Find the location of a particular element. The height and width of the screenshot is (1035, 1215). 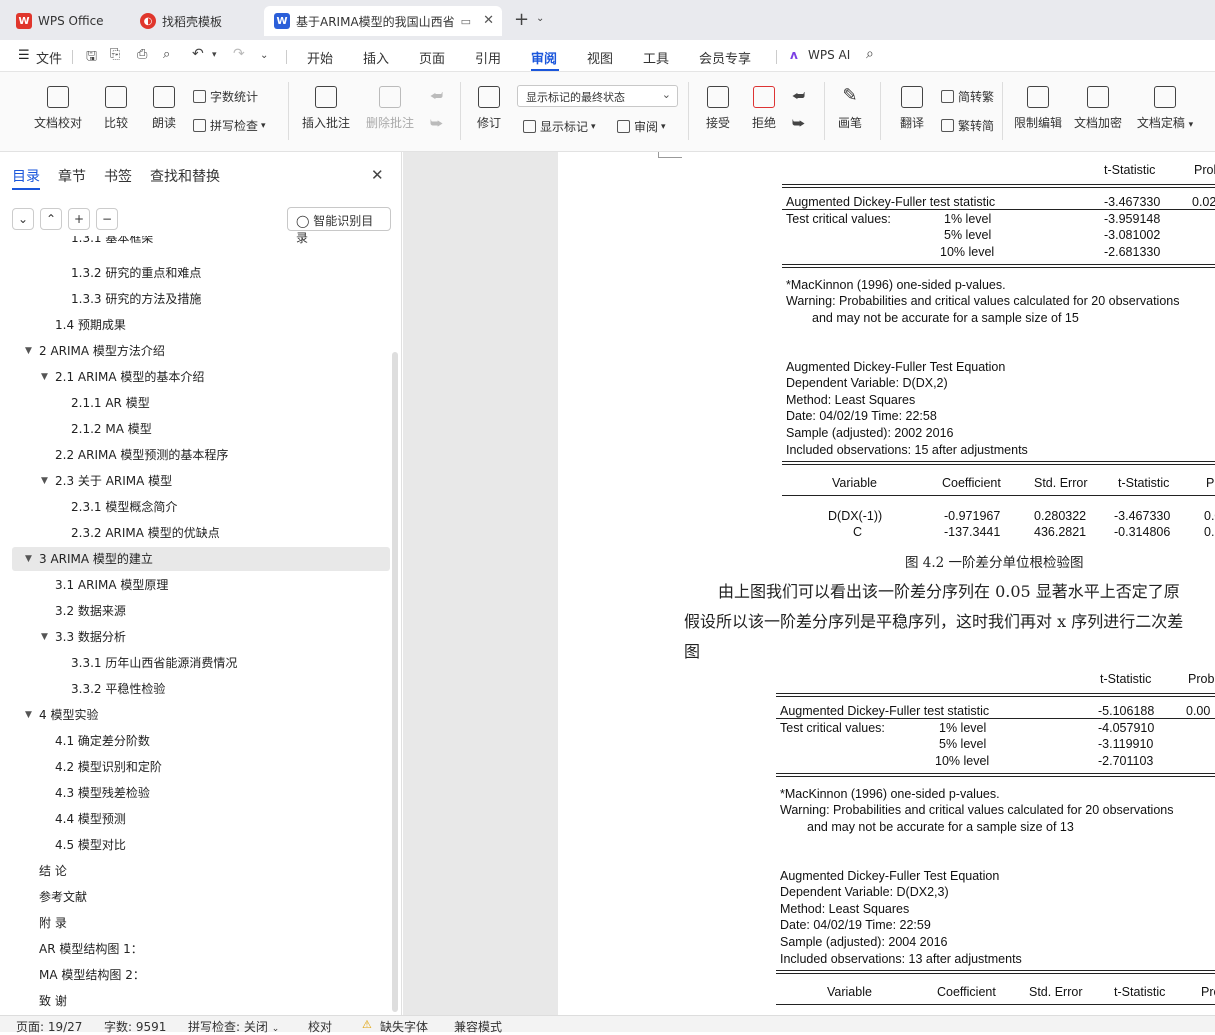

print-icon: ⎙ is located at coordinates (142, 54).